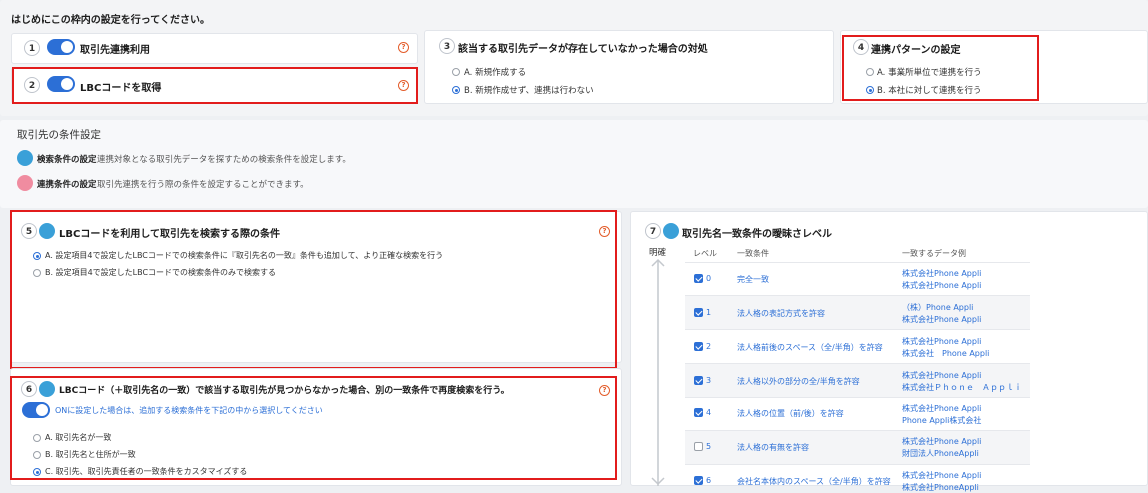 The height and width of the screenshot is (493, 1148). I want to click on row2-condition: 法人格前後のスペース（全/半角）を許容, so click(810, 347).